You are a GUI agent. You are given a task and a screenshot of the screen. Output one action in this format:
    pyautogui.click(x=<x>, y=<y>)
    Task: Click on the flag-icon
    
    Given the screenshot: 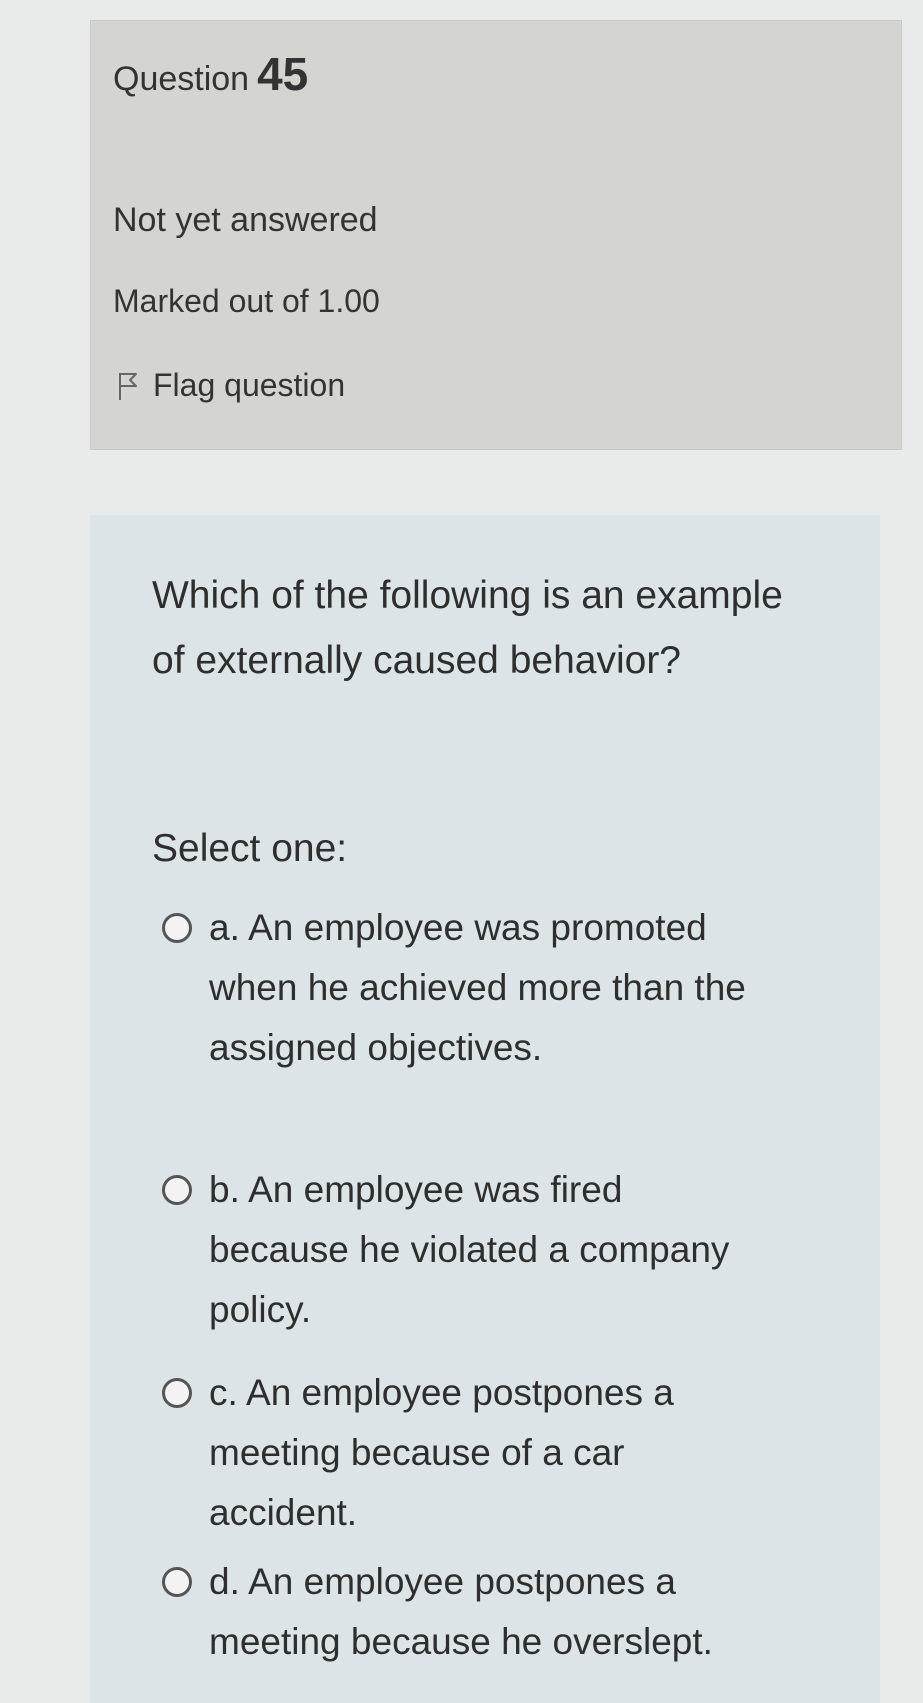 What is the action you would take?
    pyautogui.click(x=128, y=386)
    